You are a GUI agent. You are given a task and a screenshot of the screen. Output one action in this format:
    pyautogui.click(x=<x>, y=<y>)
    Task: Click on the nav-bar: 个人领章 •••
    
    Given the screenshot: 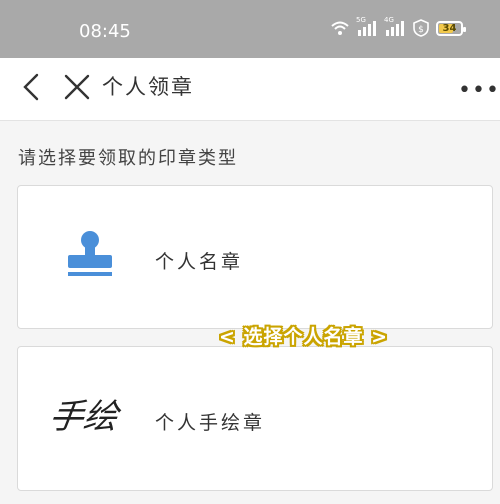 What is the action you would take?
    pyautogui.click(x=250, y=89)
    